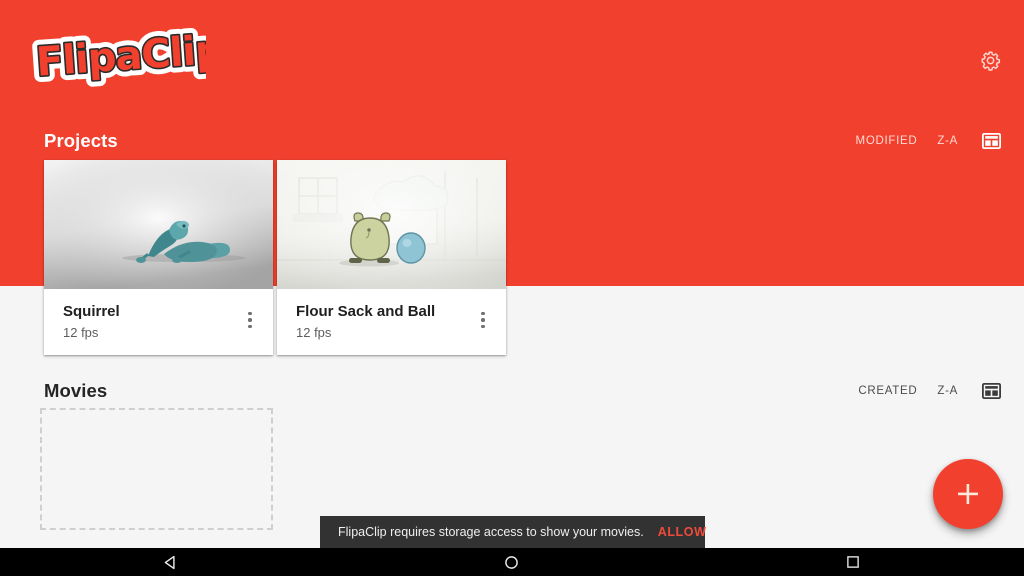 This screenshot has height=576, width=1024. I want to click on flour-sack-thumbnail, so click(391, 224).